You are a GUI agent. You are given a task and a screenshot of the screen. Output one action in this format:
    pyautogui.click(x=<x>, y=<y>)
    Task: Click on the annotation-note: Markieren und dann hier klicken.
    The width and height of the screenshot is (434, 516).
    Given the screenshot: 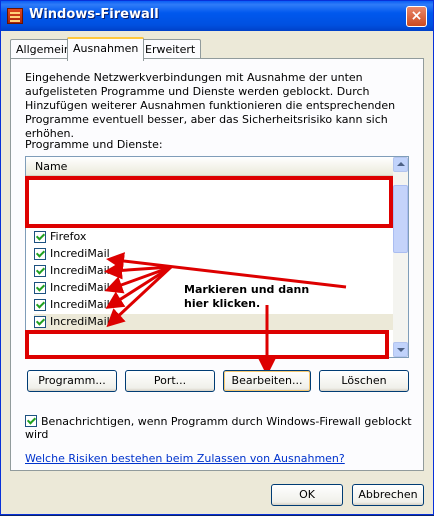 What is the action you would take?
    pyautogui.click(x=246, y=297)
    